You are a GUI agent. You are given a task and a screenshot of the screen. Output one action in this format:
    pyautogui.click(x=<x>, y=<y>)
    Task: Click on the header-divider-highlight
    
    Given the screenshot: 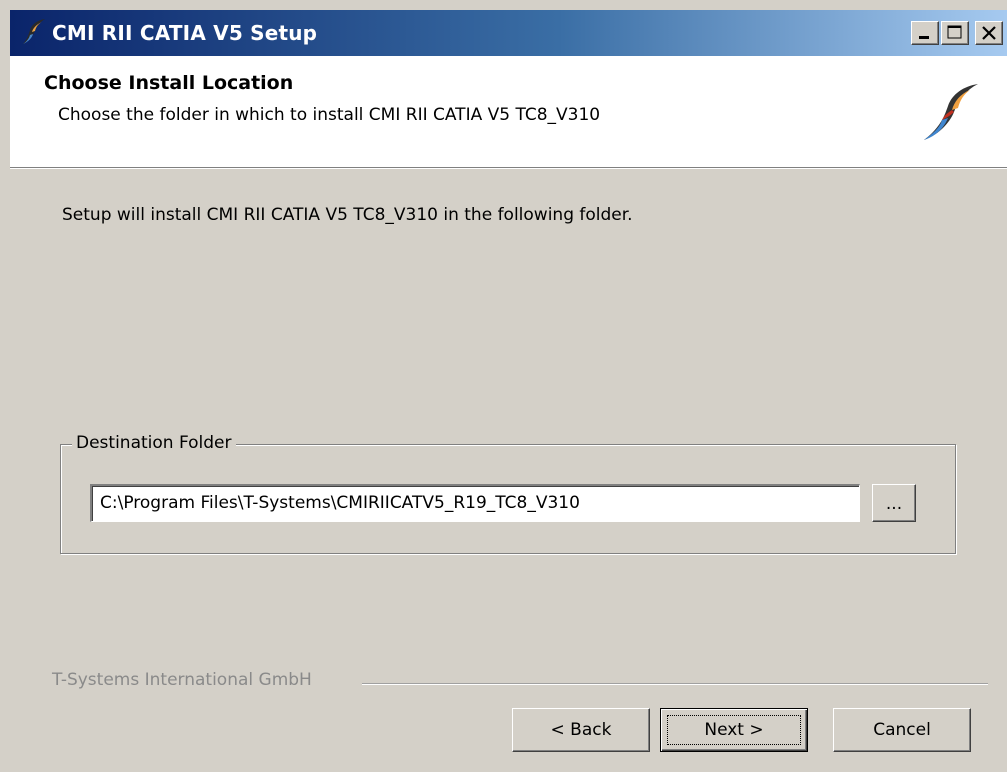 What is the action you would take?
    pyautogui.click(x=508, y=168)
    